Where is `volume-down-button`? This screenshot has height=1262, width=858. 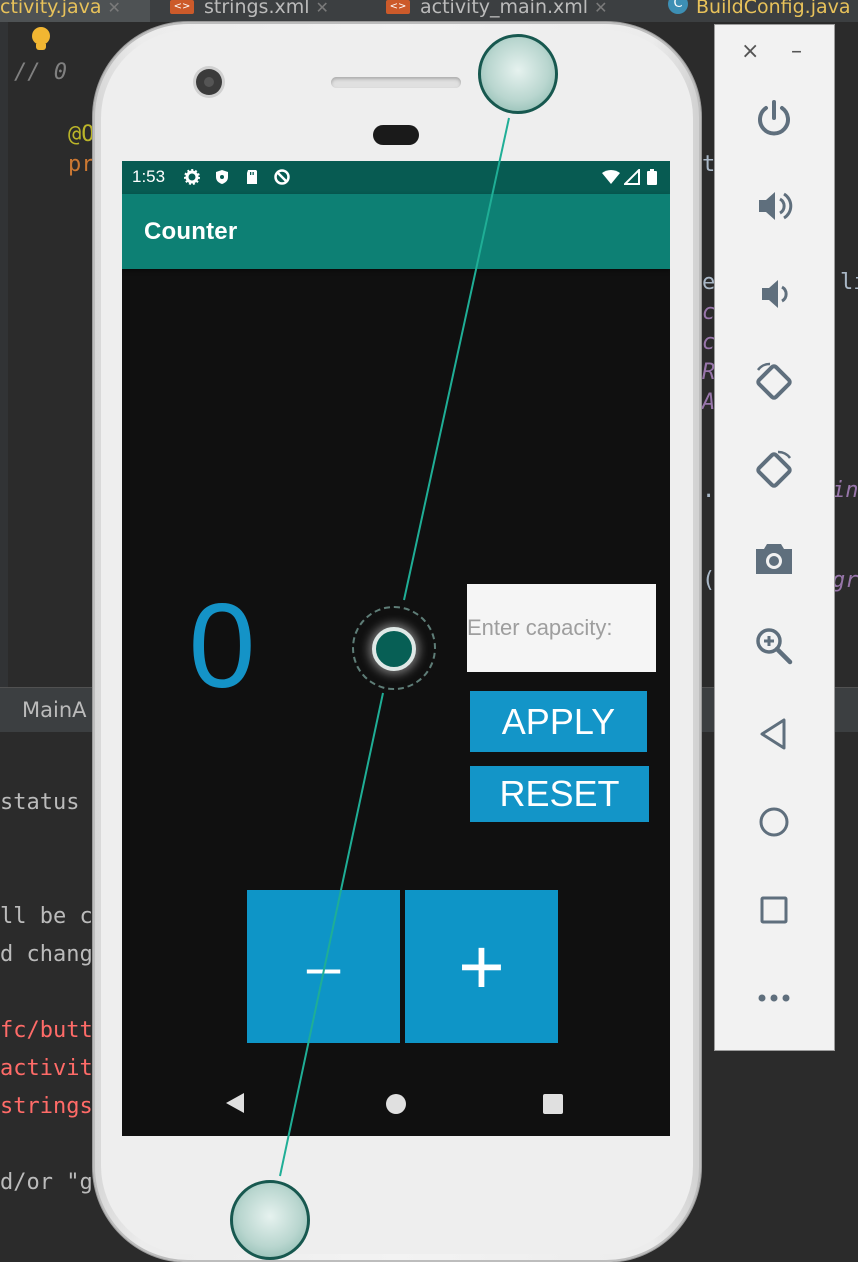
volume-down-button is located at coordinates (774, 294).